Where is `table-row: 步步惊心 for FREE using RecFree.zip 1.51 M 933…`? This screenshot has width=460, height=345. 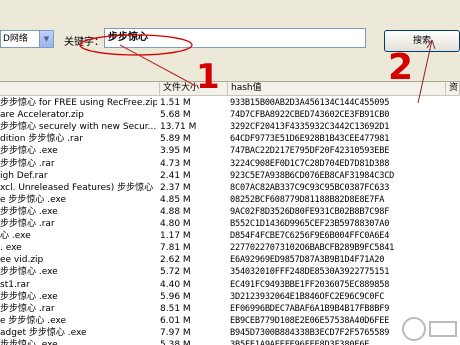
table-row: 步步惊心 for FREE using RecFree.zip 1.51 M 933… is located at coordinates (230, 103).